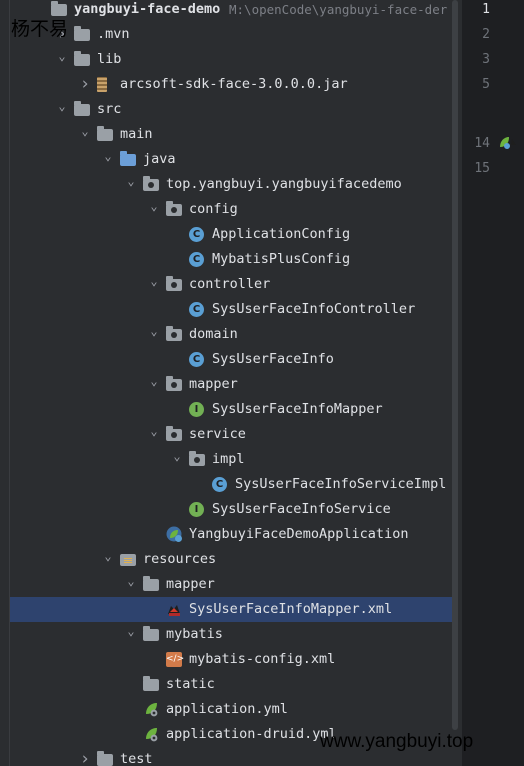  I want to click on tree-row: ⌄ resources, so click(230, 559).